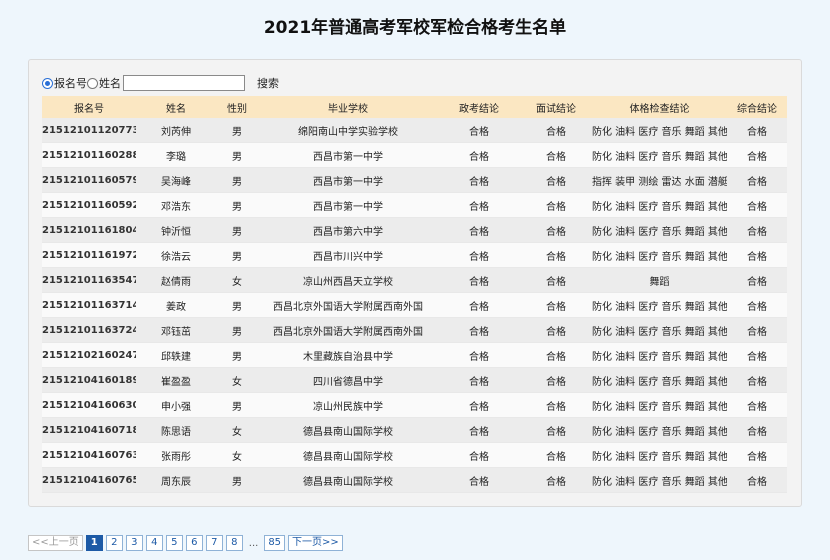 The height and width of the screenshot is (560, 830). Describe the element at coordinates (154, 543) in the screenshot. I see `page-button-4: 4` at that location.